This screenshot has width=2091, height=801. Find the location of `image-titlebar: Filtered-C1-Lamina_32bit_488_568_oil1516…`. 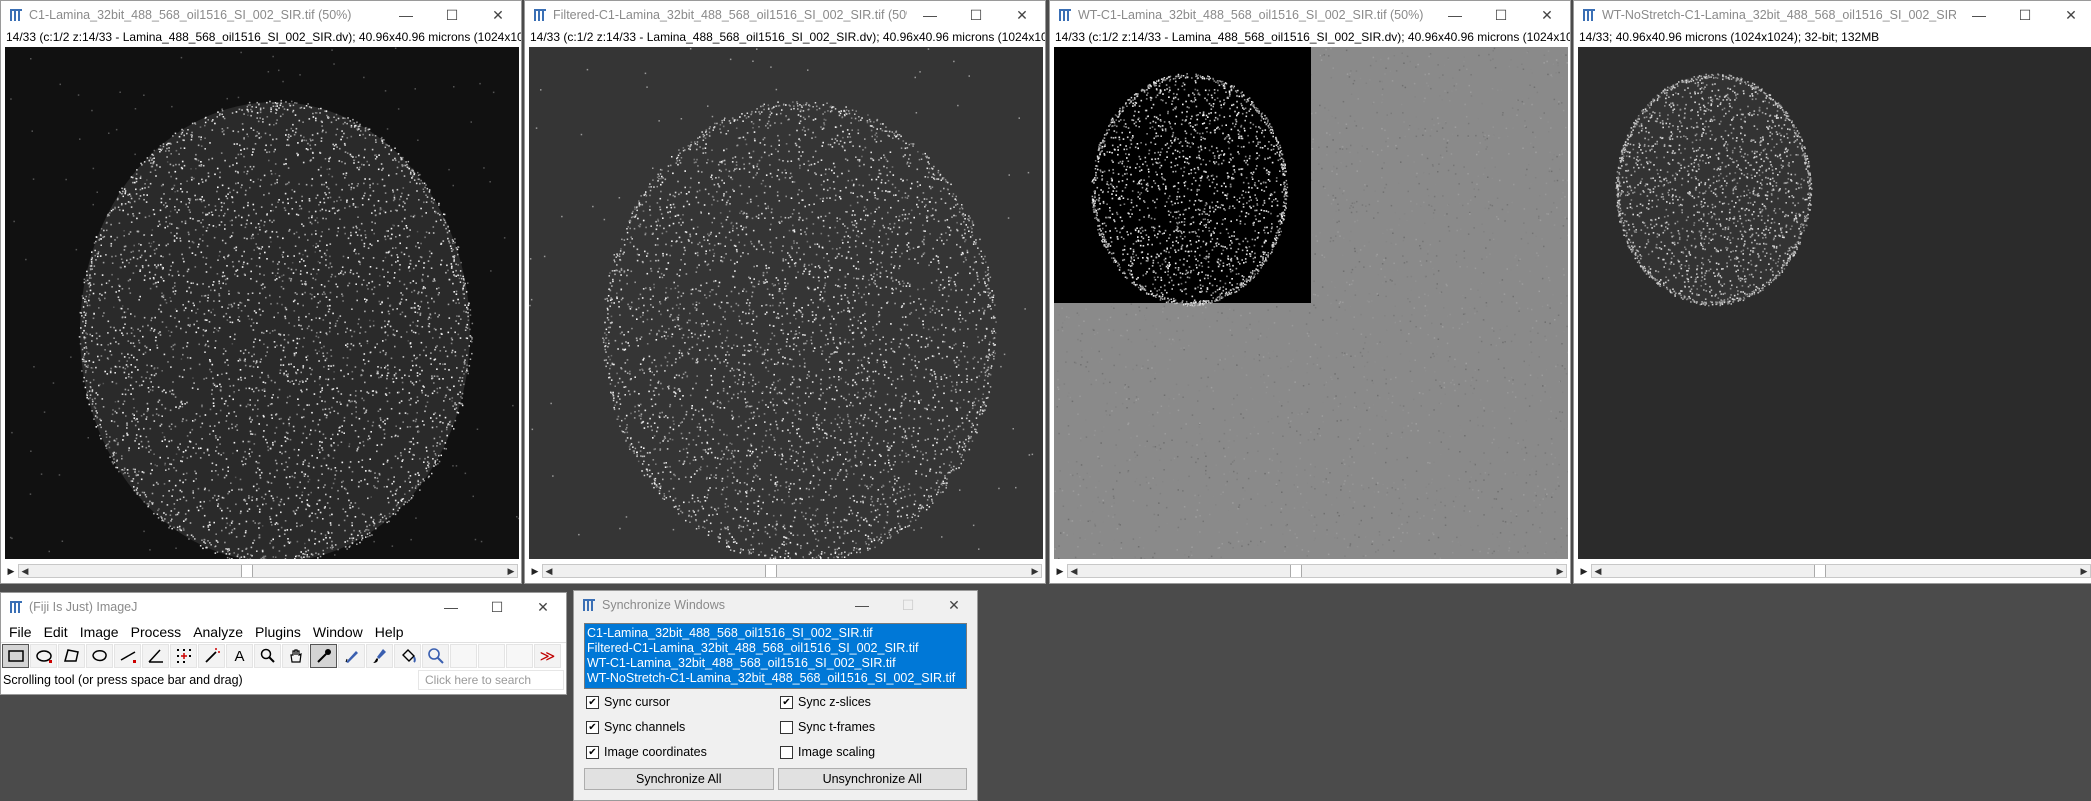

image-titlebar: Filtered-C1-Lamina_32bit_488_568_oil1516… is located at coordinates (785, 15).